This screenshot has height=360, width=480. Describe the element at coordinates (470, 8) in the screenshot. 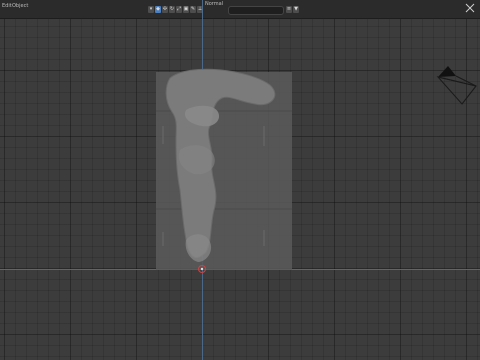

I see `corner-icon` at that location.